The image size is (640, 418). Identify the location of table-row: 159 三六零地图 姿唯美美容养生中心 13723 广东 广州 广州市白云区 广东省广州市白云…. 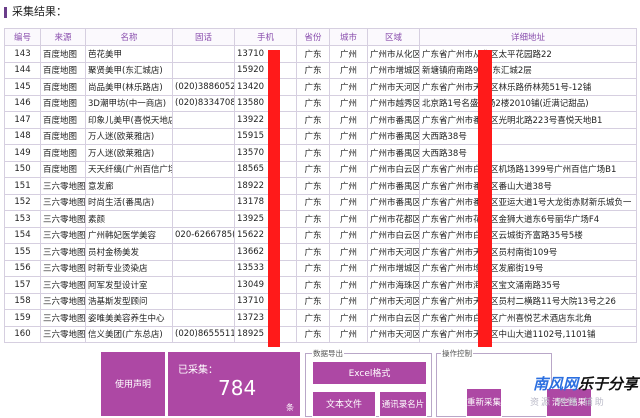
(320, 318).